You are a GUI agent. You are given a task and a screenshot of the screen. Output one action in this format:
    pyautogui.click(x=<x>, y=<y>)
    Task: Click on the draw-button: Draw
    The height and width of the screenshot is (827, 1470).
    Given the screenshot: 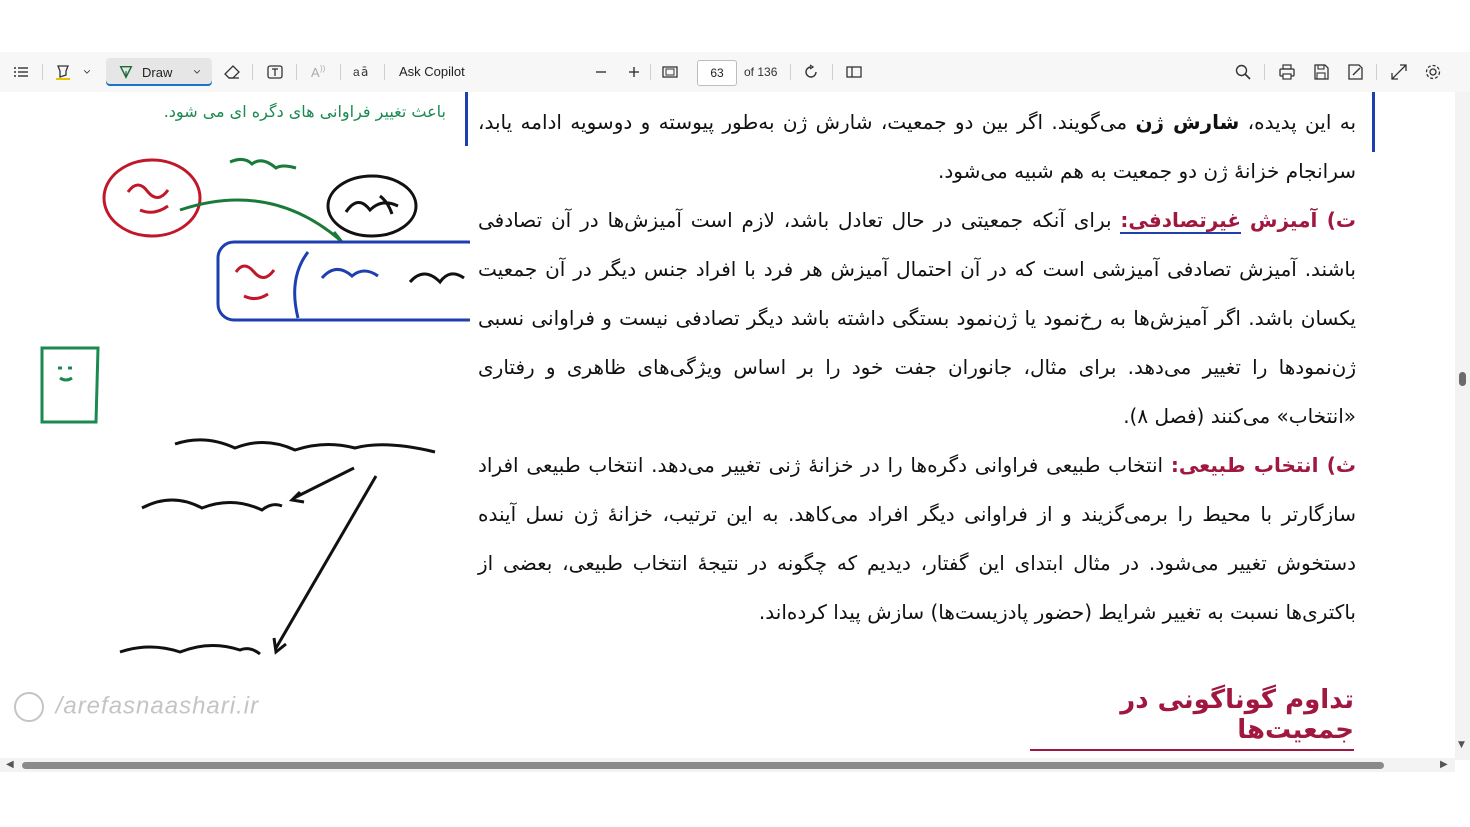 What is the action you would take?
    pyautogui.click(x=159, y=72)
    